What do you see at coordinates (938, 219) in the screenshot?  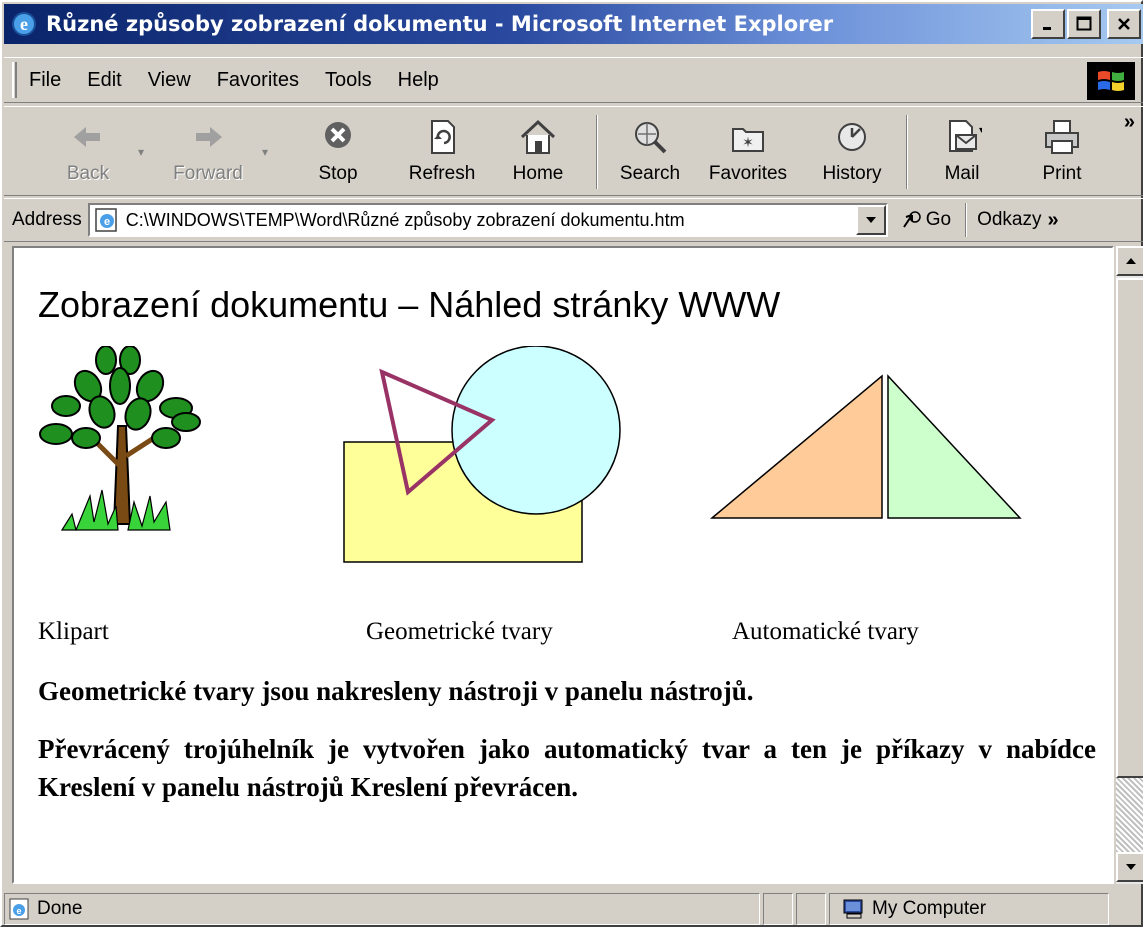 I see `go-label: Go` at bounding box center [938, 219].